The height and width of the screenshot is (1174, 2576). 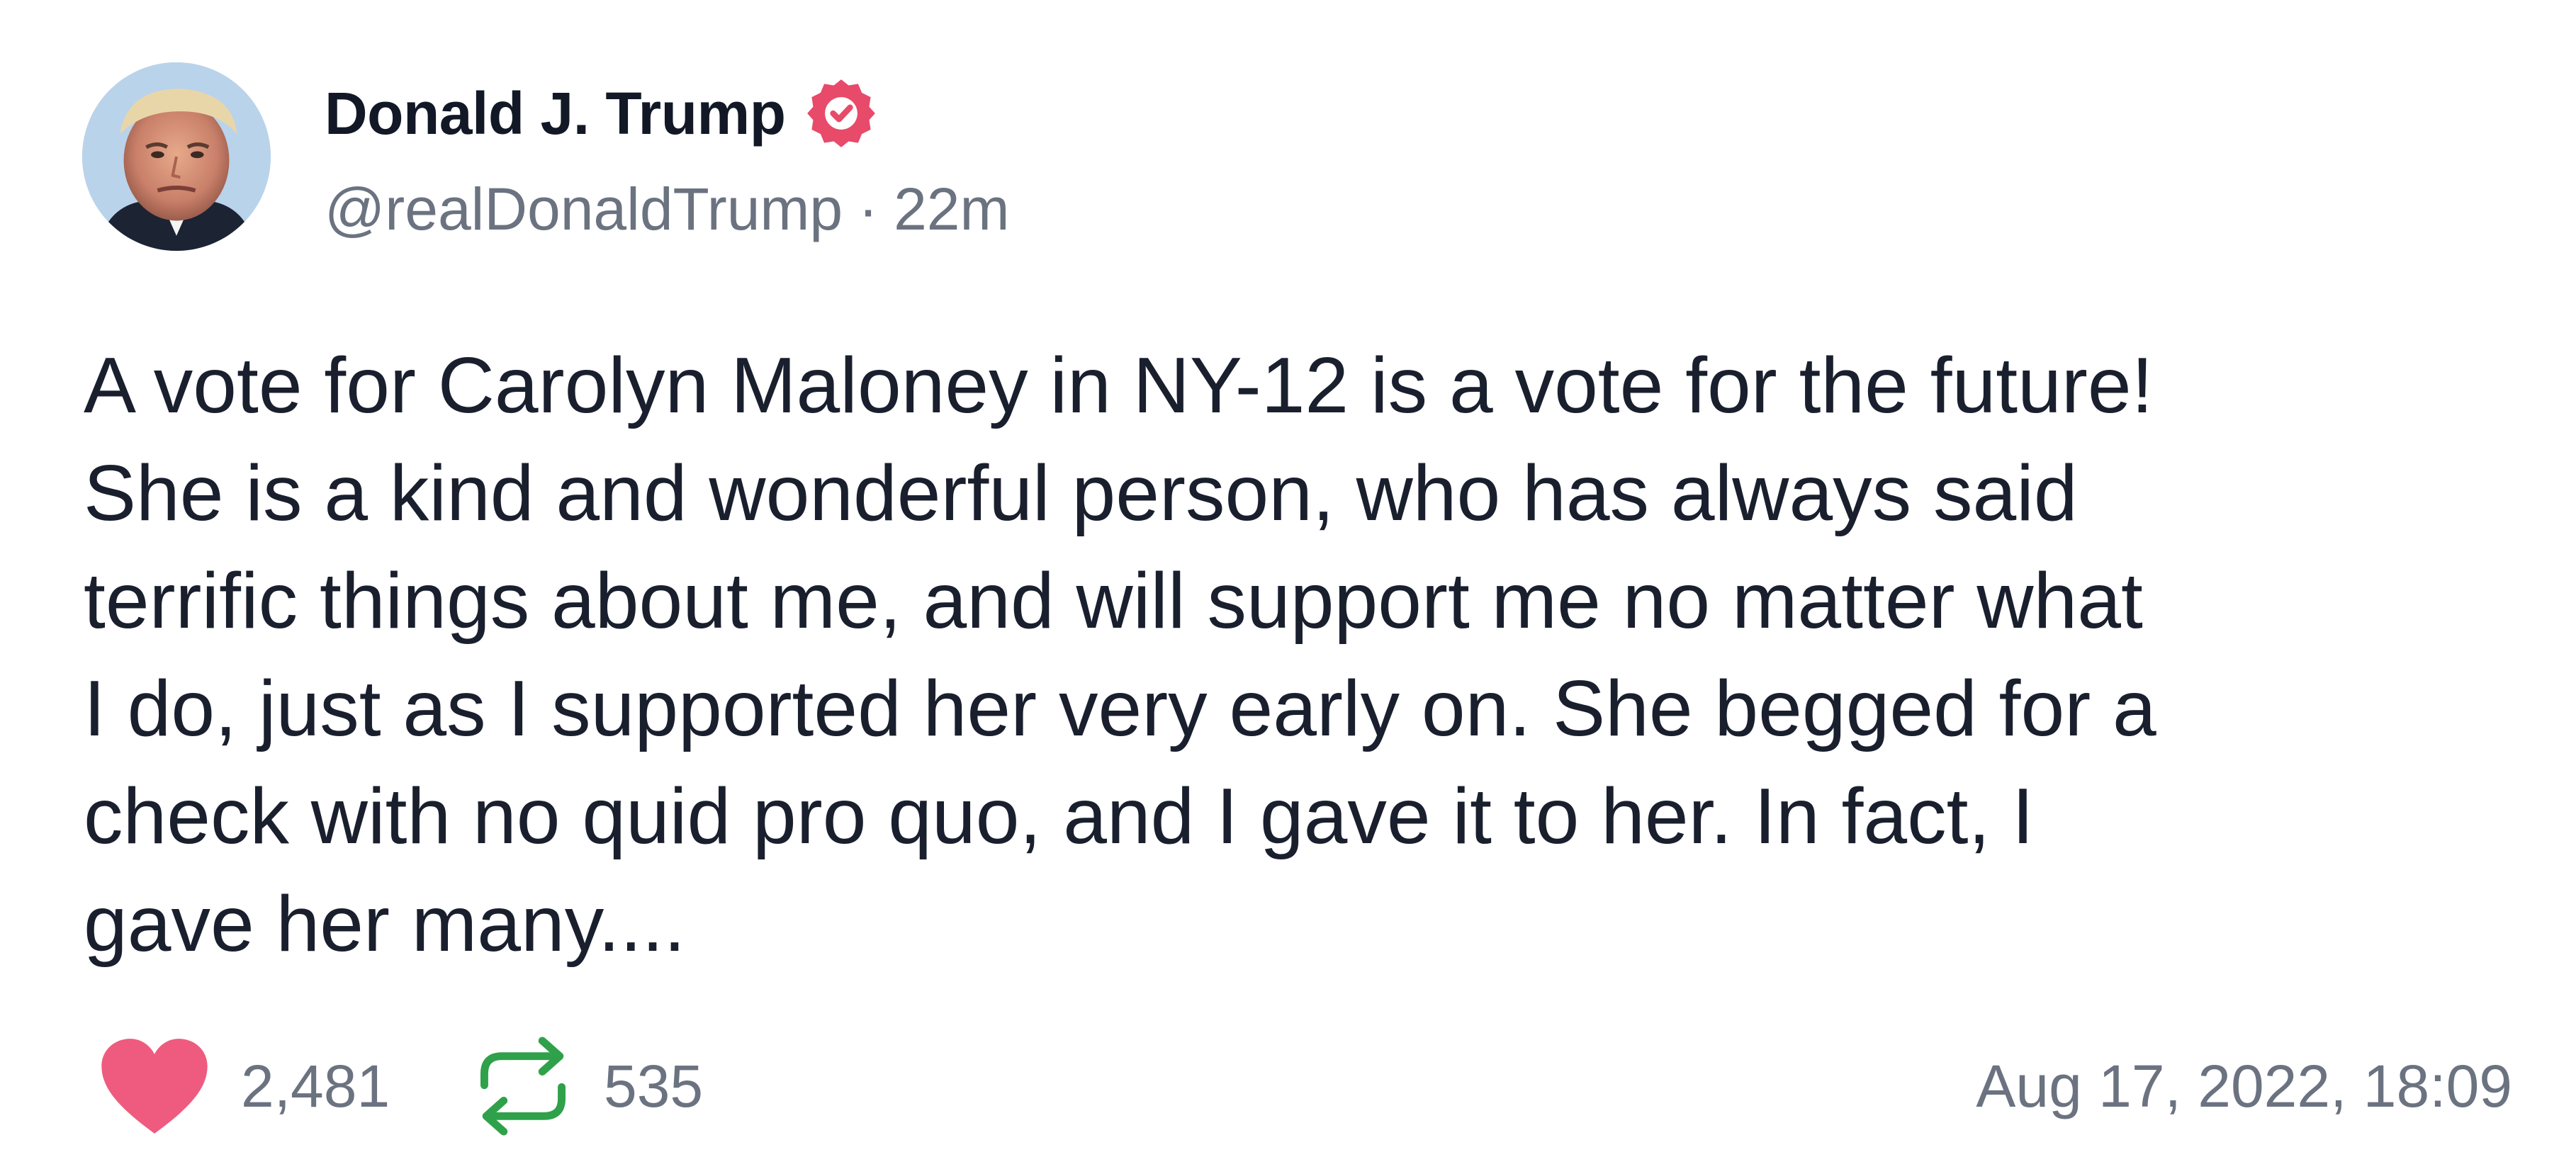 What do you see at coordinates (2244, 1086) in the screenshot?
I see `post-timestamp: Aug 17, 2022, 18:09` at bounding box center [2244, 1086].